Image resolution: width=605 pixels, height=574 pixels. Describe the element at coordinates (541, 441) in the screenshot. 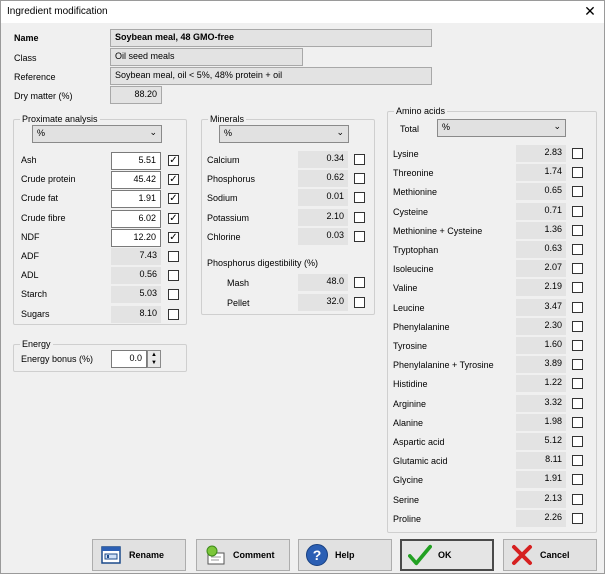

I see `amino-value: 5.12` at that location.